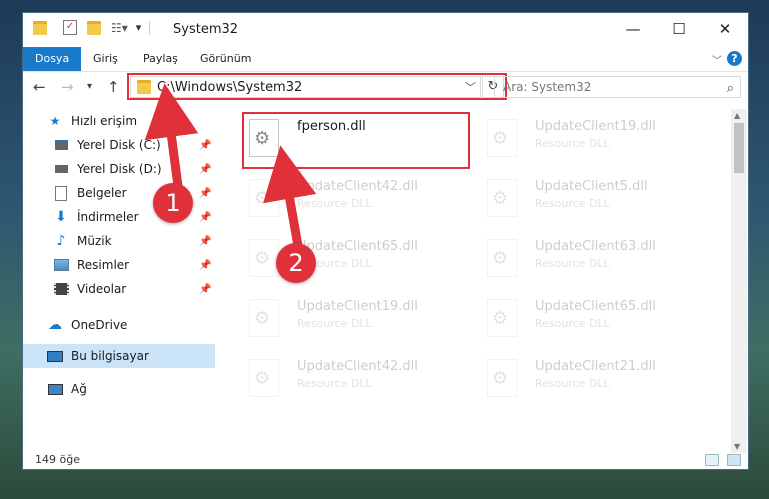 The width and height of the screenshot is (769, 499). What do you see at coordinates (79, 389) in the screenshot?
I see `sidebar-item-label: Ağ` at bounding box center [79, 389].